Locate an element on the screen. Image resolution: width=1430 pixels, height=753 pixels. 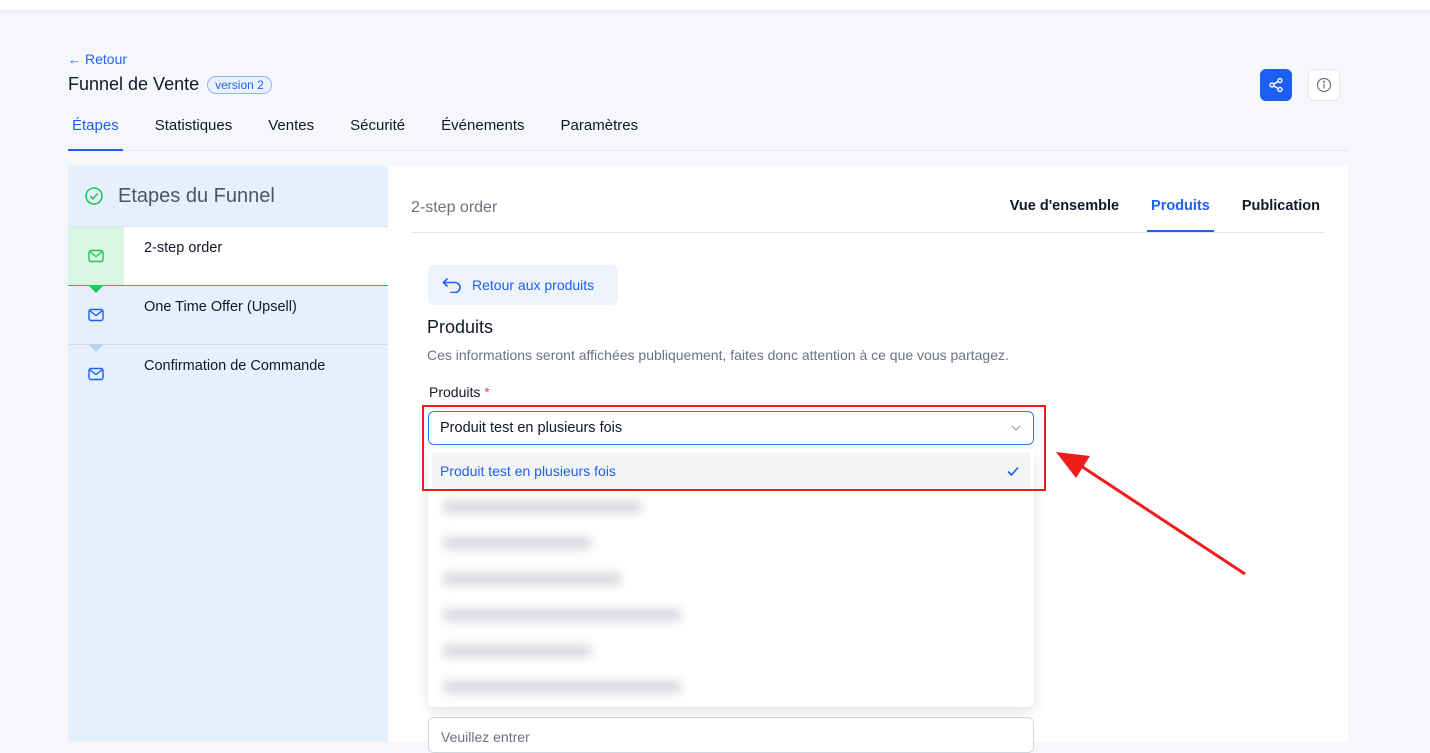
info-icon is located at coordinates (1324, 85).